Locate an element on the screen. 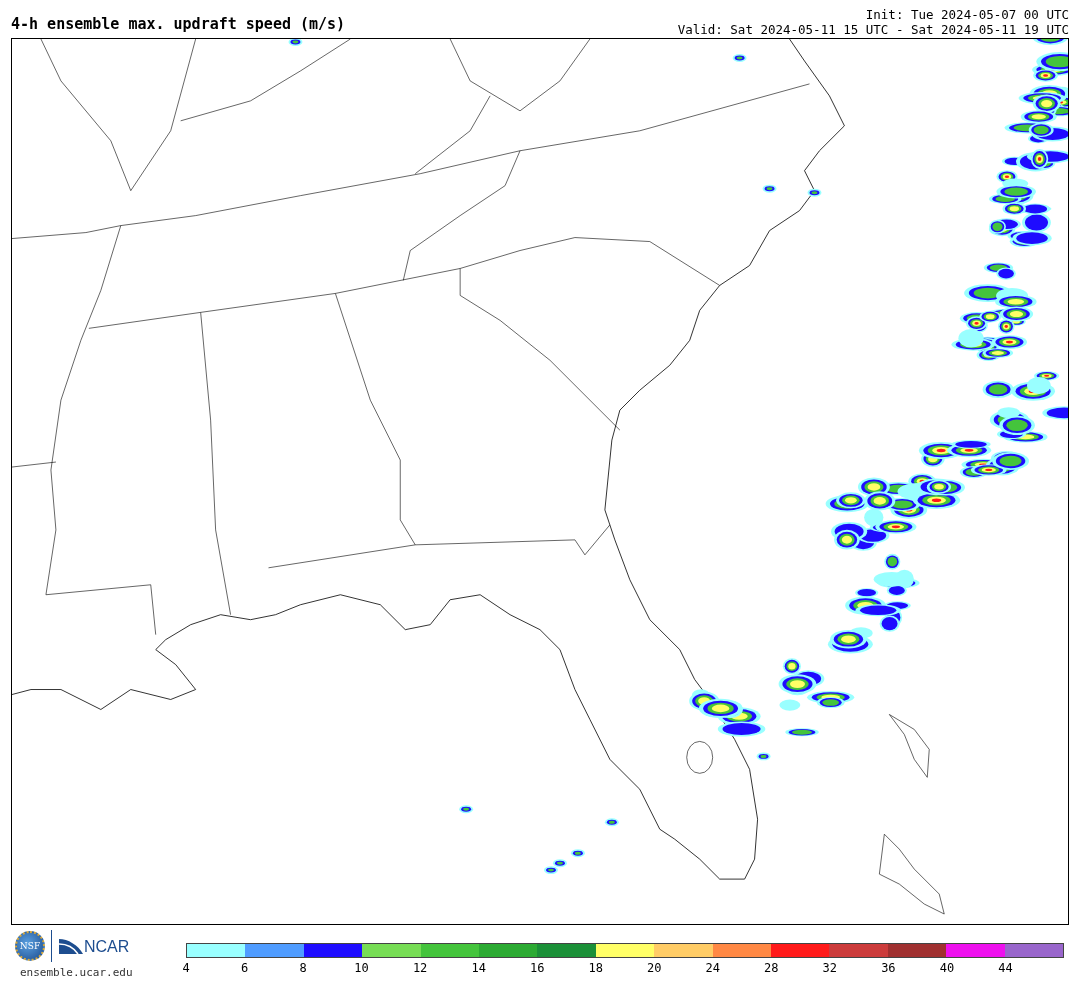 This screenshot has height=988, width=1080. legend-tick-label: 12 is located at coordinates (420, 968).